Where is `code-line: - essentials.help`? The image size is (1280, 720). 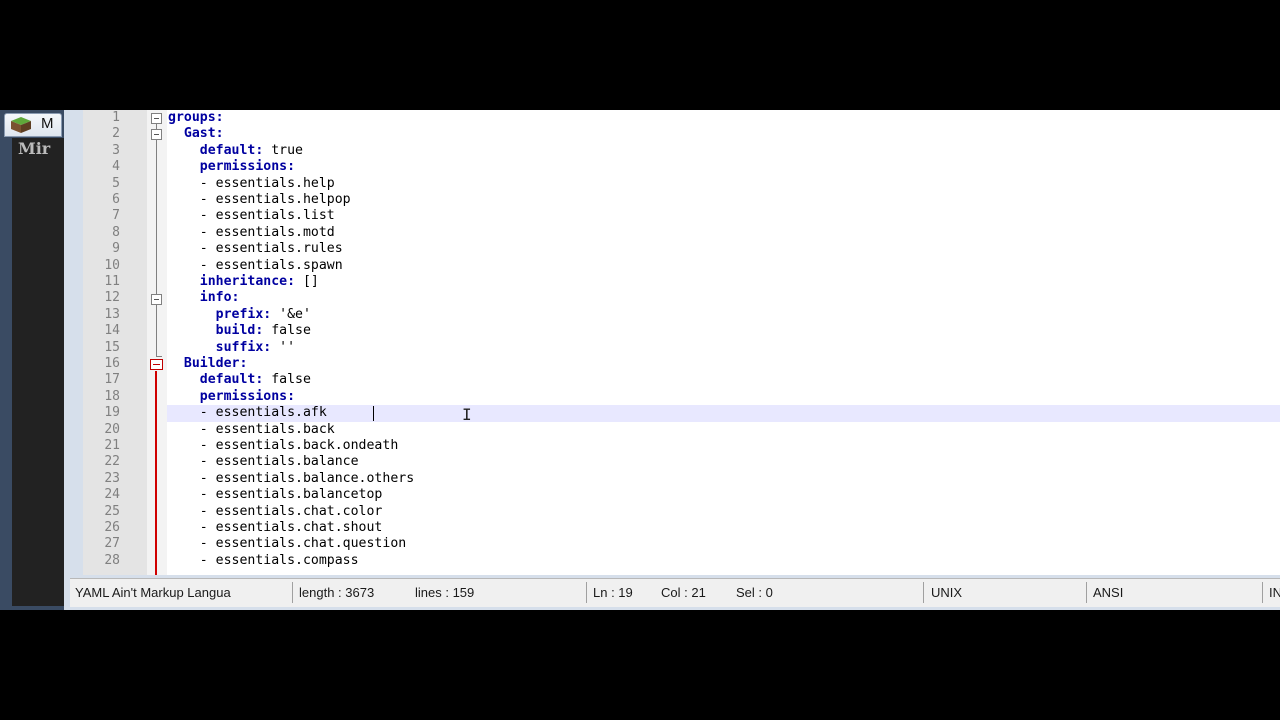
code-line: - essentials.help is located at coordinates (251, 184).